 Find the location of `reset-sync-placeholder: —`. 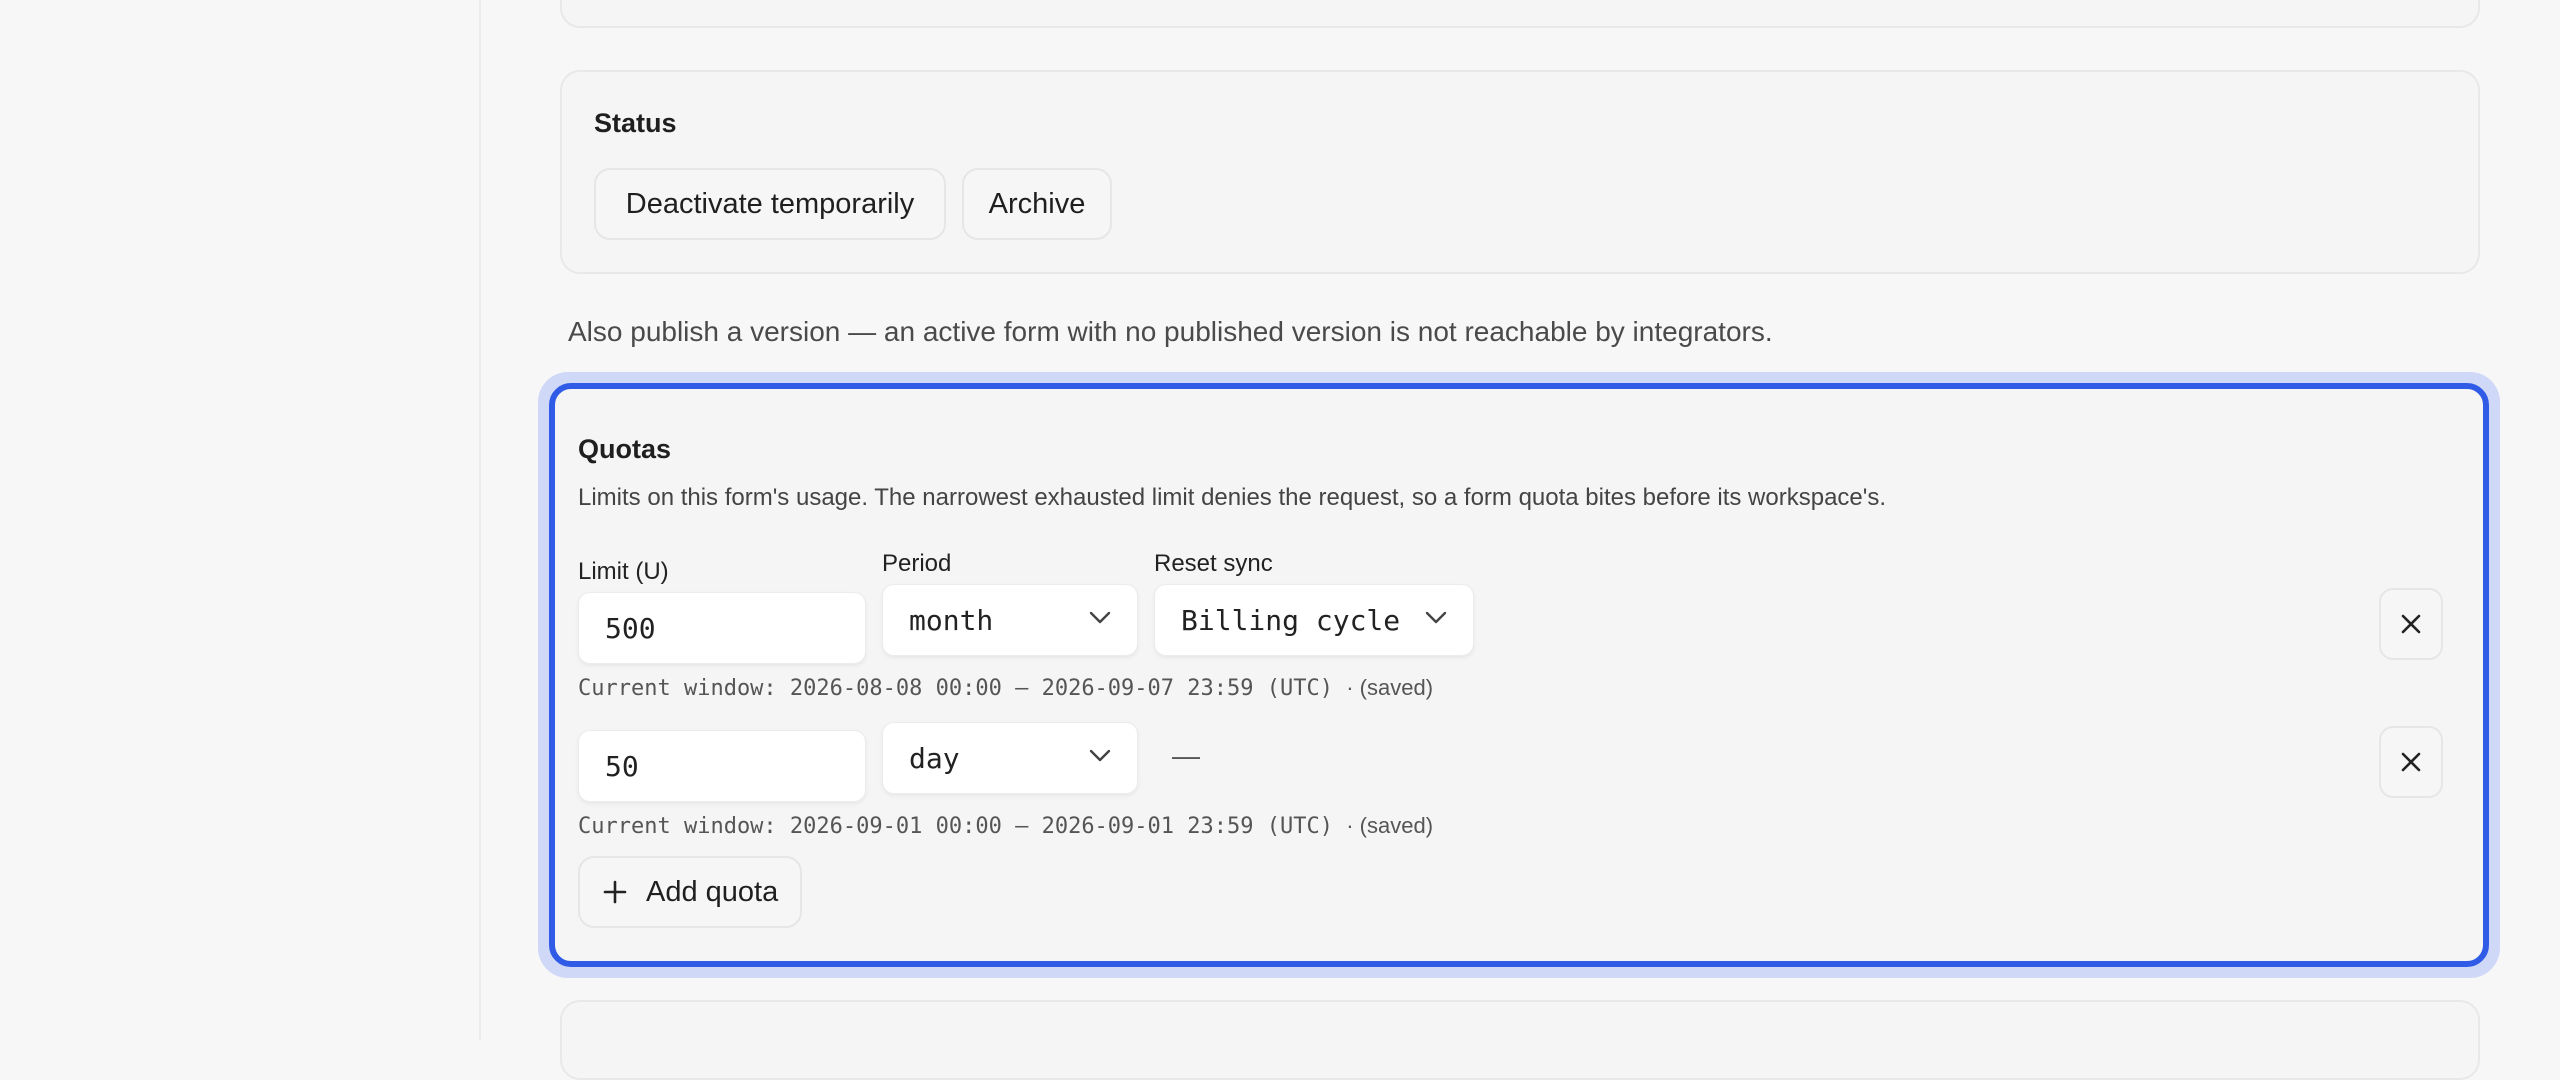

reset-sync-placeholder: — is located at coordinates (1186, 755).